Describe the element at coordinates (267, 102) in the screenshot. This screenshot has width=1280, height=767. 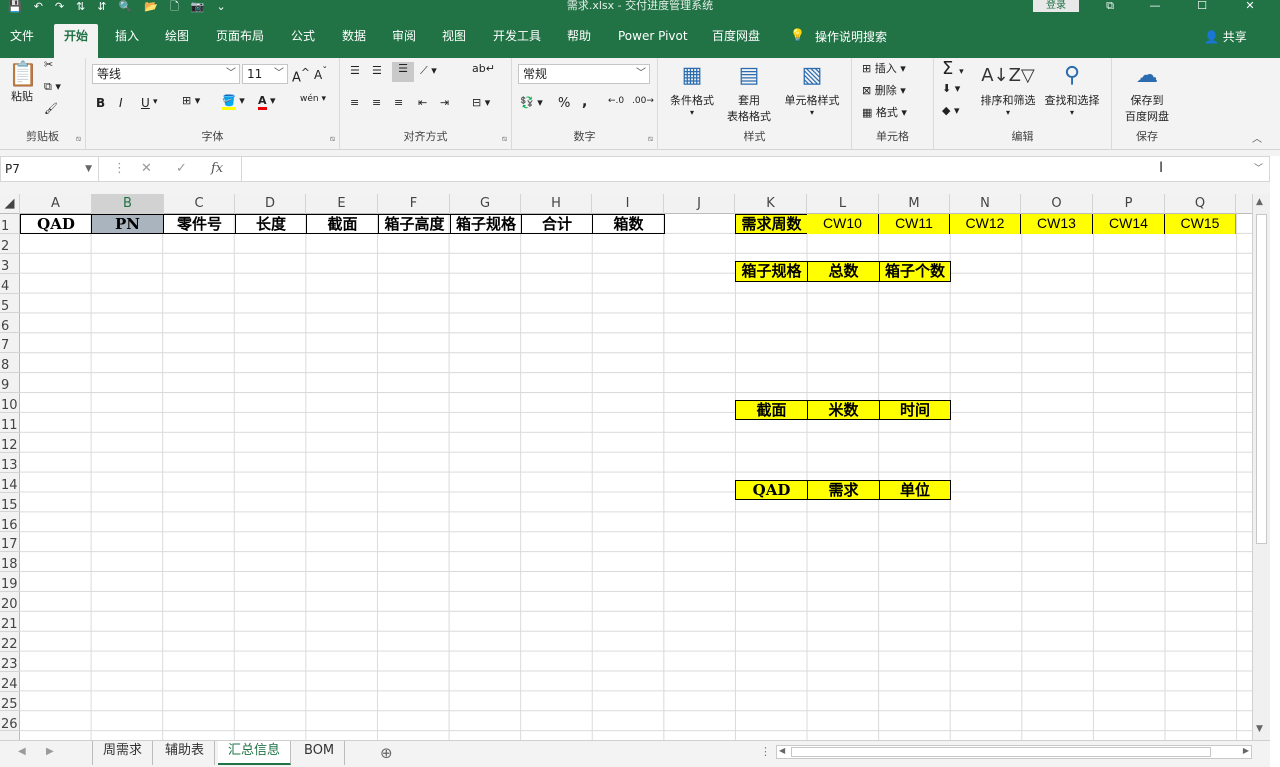
I see `font-color-icon: A ▾` at that location.